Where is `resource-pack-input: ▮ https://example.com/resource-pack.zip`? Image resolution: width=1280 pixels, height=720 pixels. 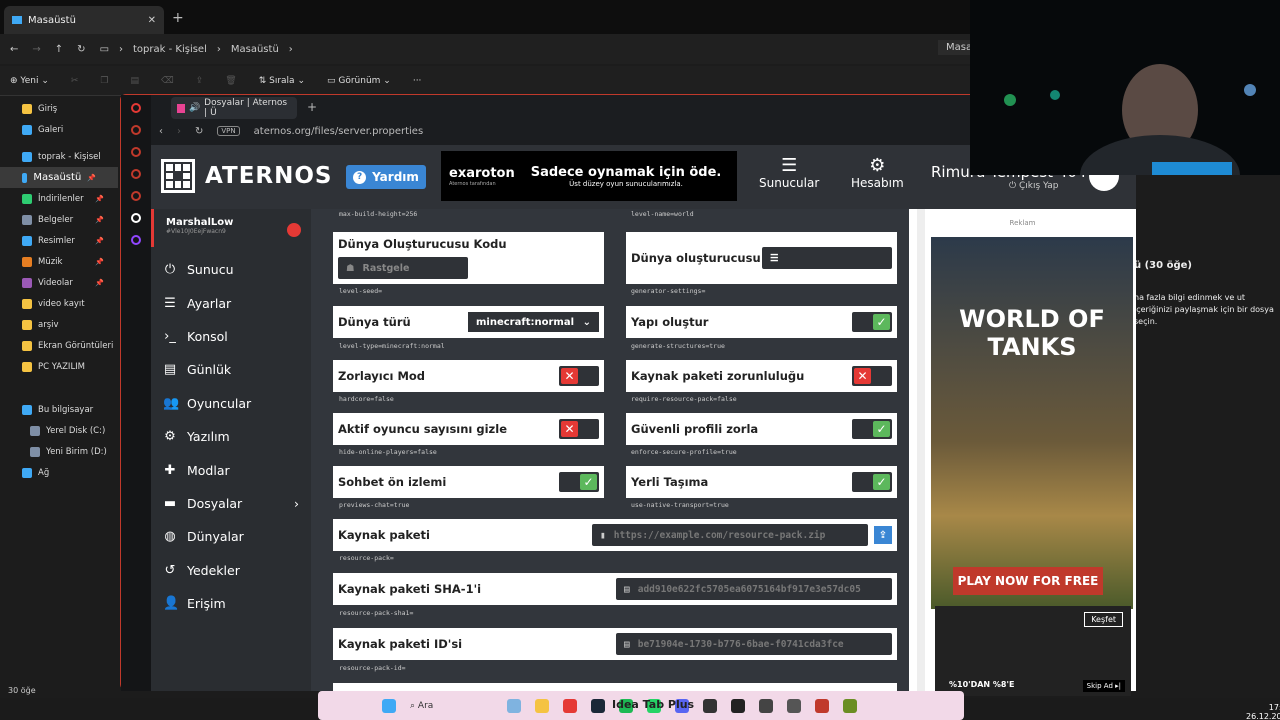 resource-pack-input: ▮ https://example.com/resource-pack.zip is located at coordinates (730, 535).